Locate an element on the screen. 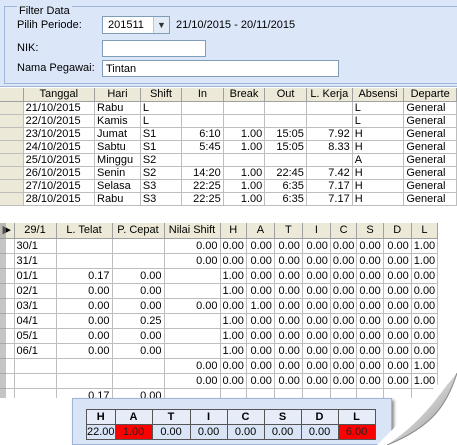 The height and width of the screenshot is (445, 457). col-header: Nilai Shift is located at coordinates (192, 231).